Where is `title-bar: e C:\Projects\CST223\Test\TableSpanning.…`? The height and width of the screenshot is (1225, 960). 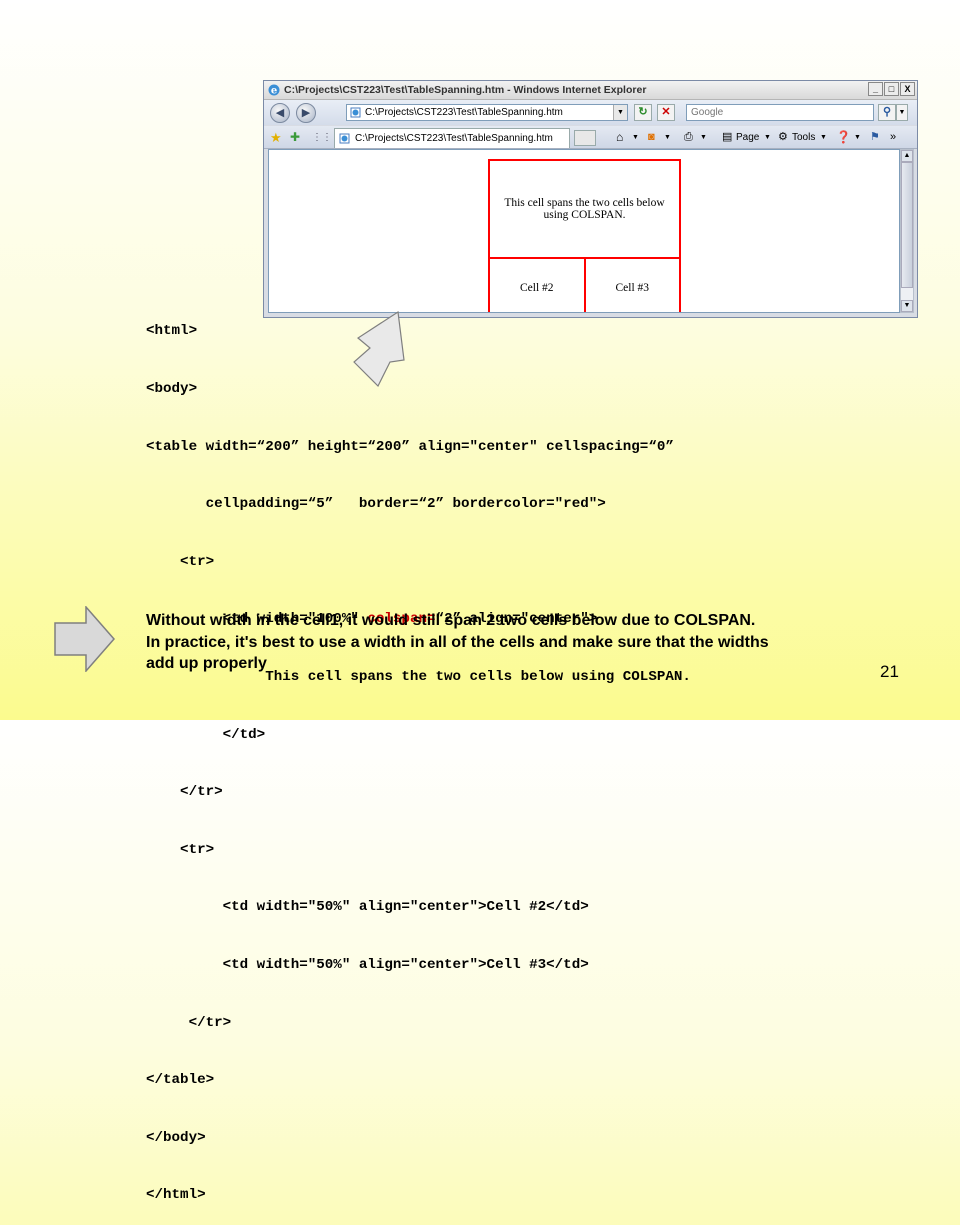 title-bar: e C:\Projects\CST223\Test\TableSpanning.… is located at coordinates (590, 90).